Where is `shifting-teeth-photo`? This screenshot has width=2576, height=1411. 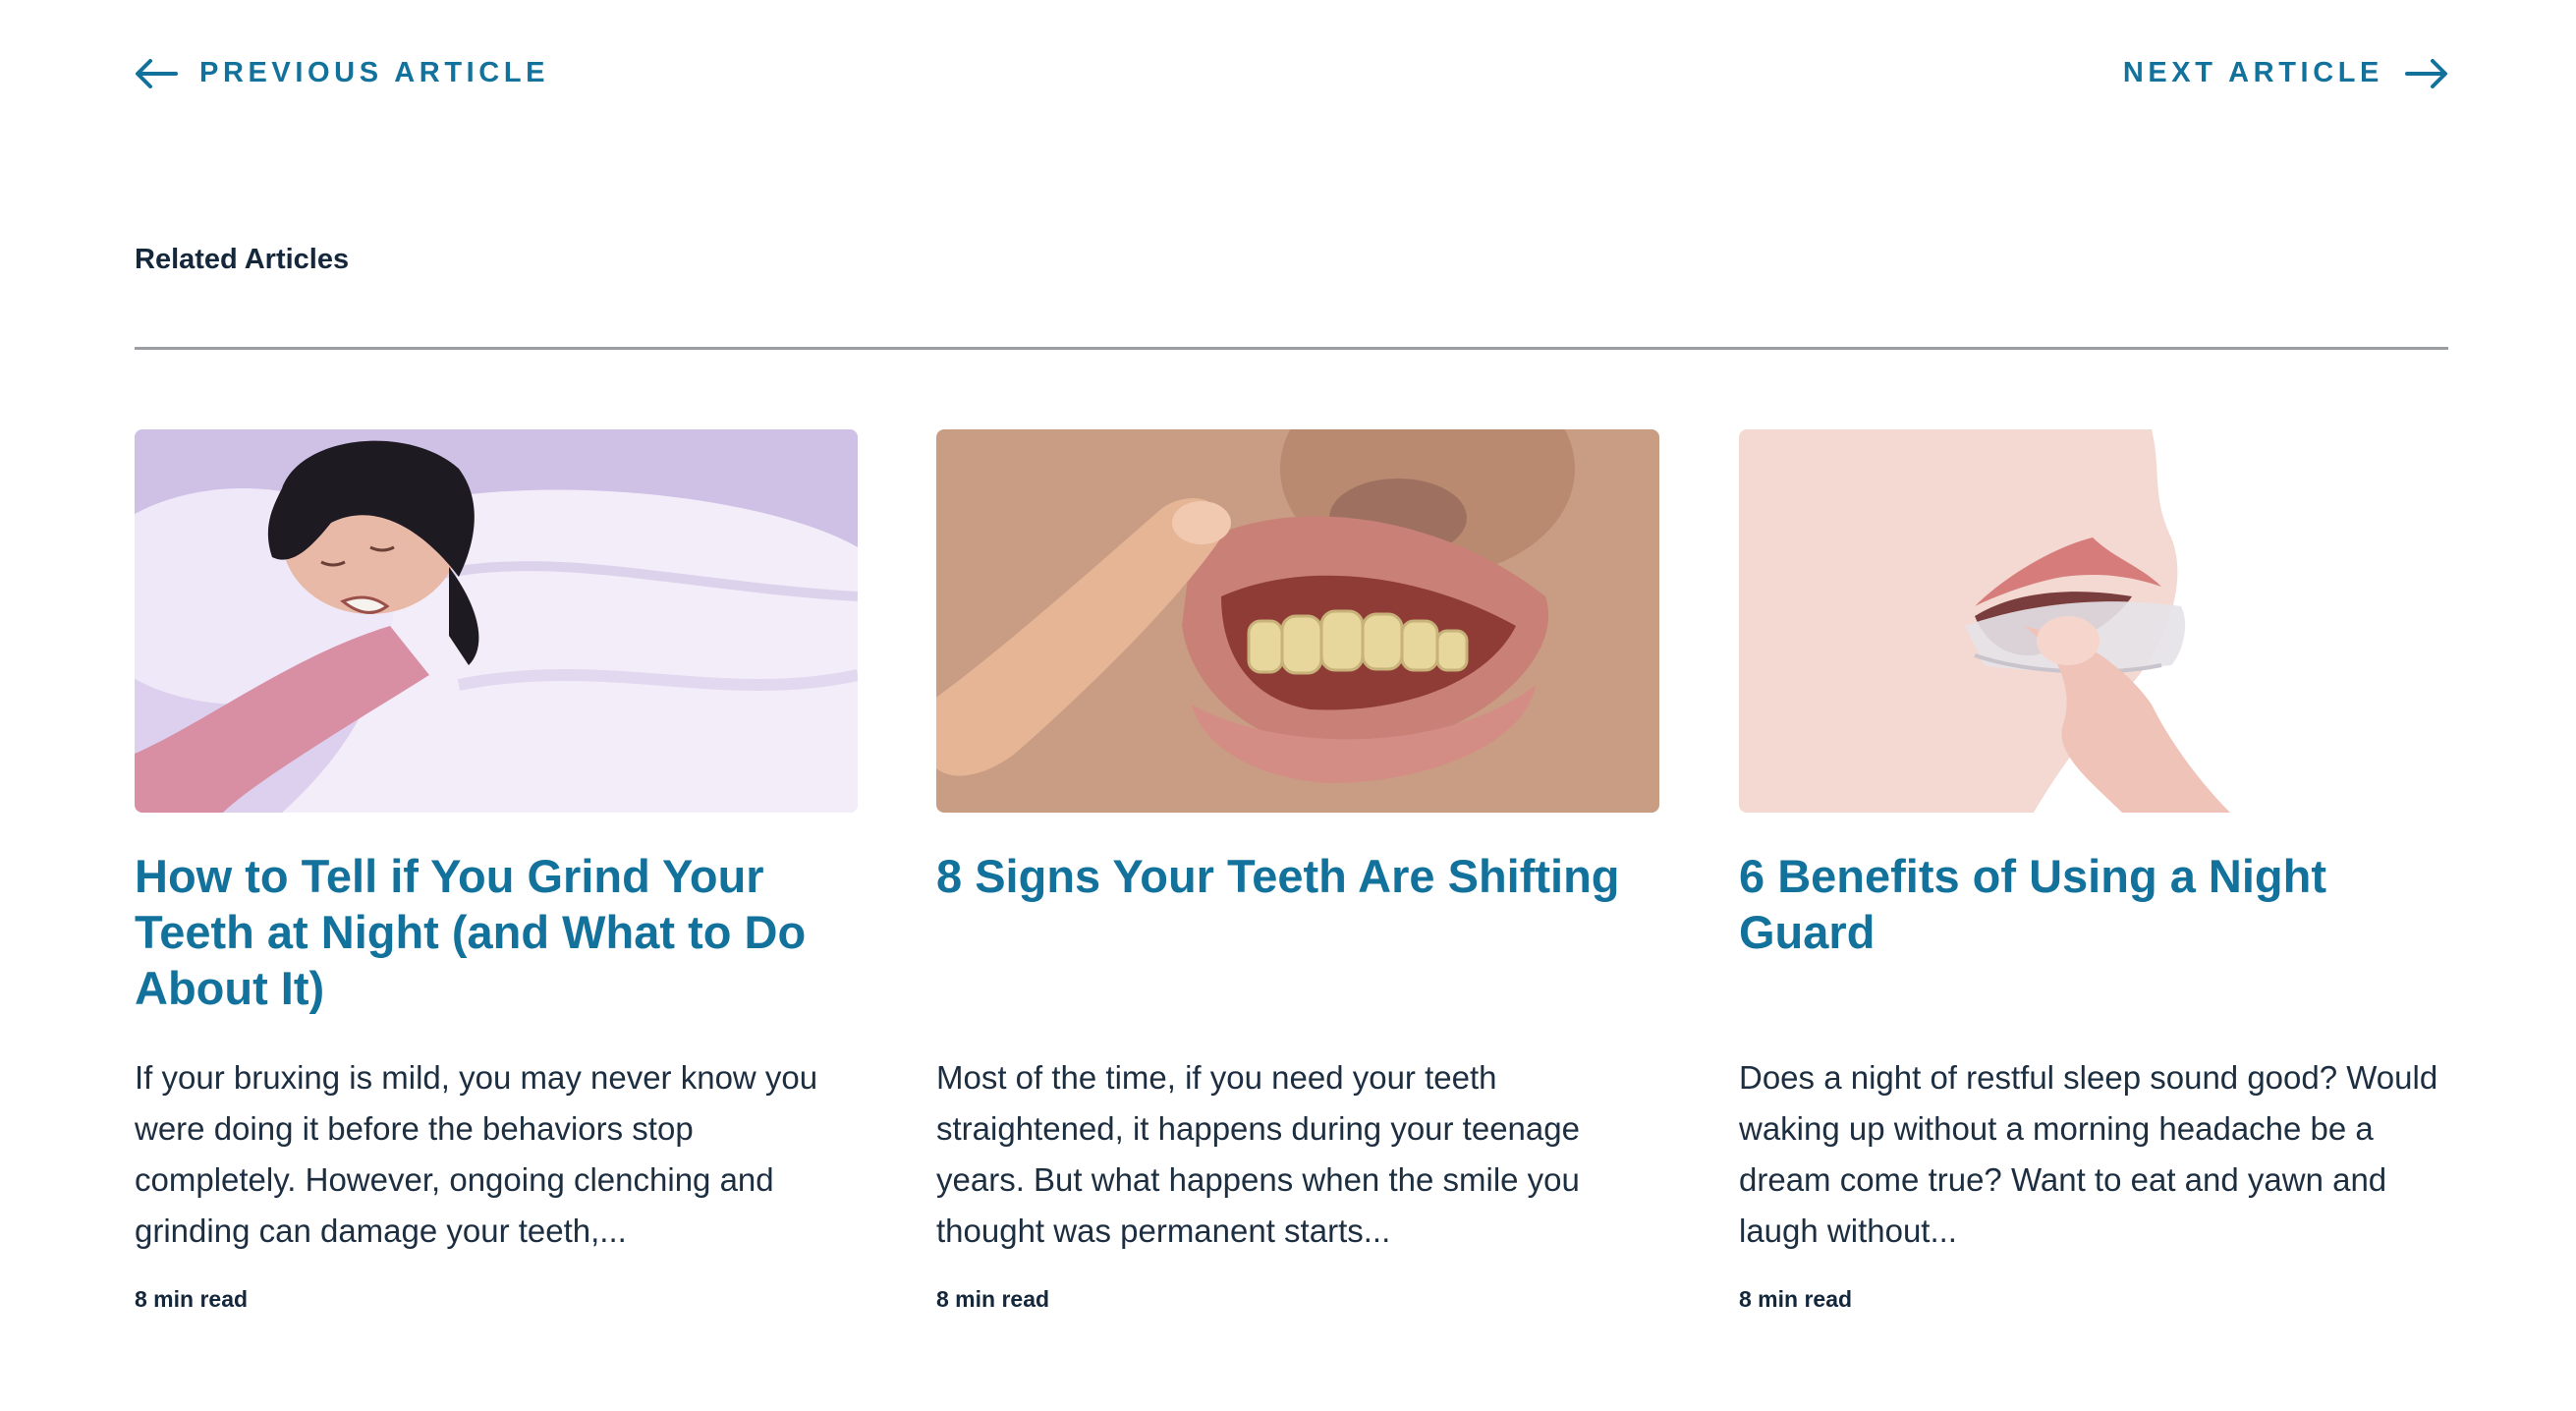 shifting-teeth-photo is located at coordinates (1297, 621).